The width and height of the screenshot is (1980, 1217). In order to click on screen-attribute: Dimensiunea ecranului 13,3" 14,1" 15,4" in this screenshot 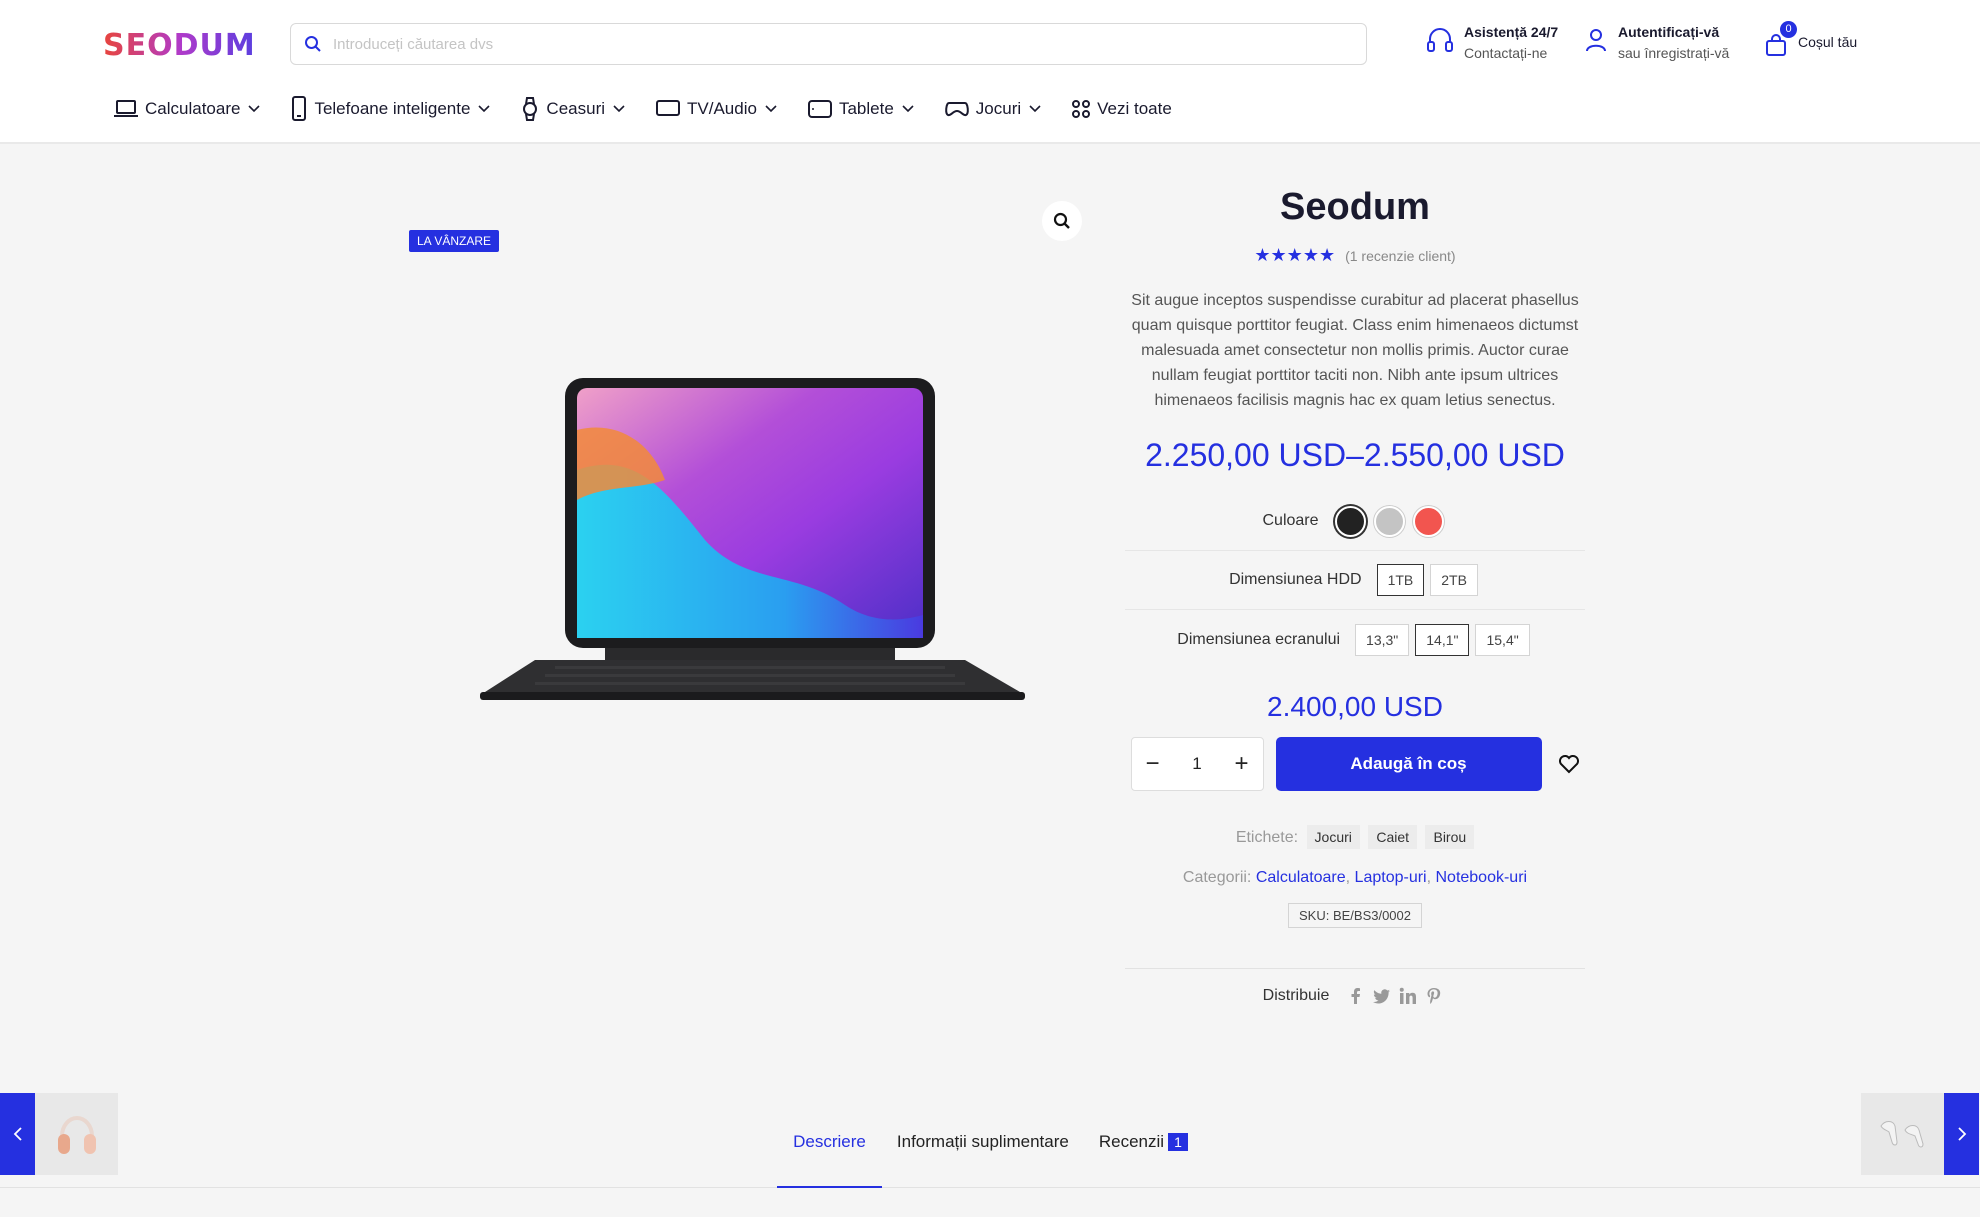, I will do `click(1355, 639)`.